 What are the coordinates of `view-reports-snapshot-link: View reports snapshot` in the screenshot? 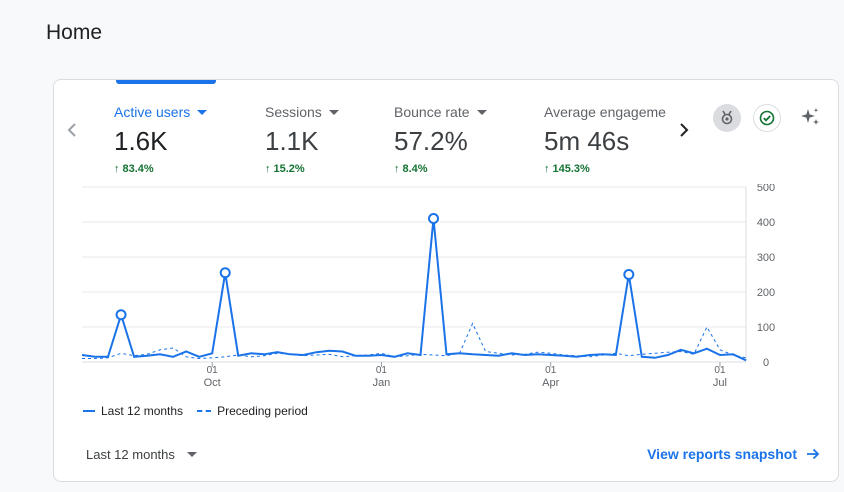 It's located at (733, 454).